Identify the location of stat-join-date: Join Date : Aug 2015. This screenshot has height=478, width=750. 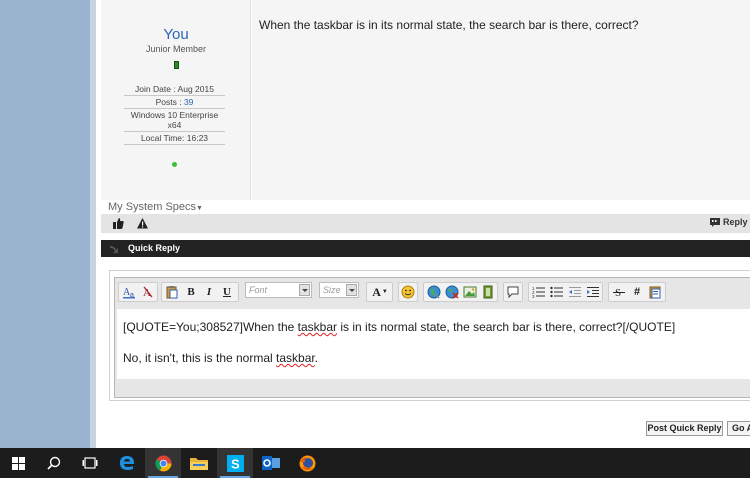
(174, 89).